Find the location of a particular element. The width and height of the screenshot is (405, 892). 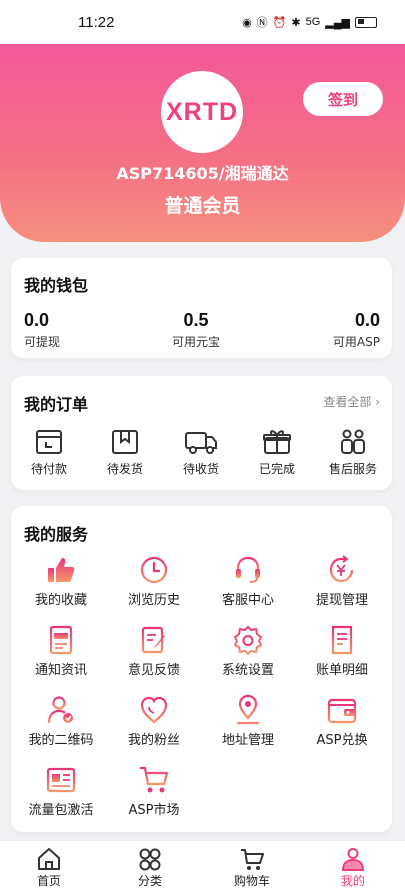

id-card-icon is located at coordinates (61, 780).